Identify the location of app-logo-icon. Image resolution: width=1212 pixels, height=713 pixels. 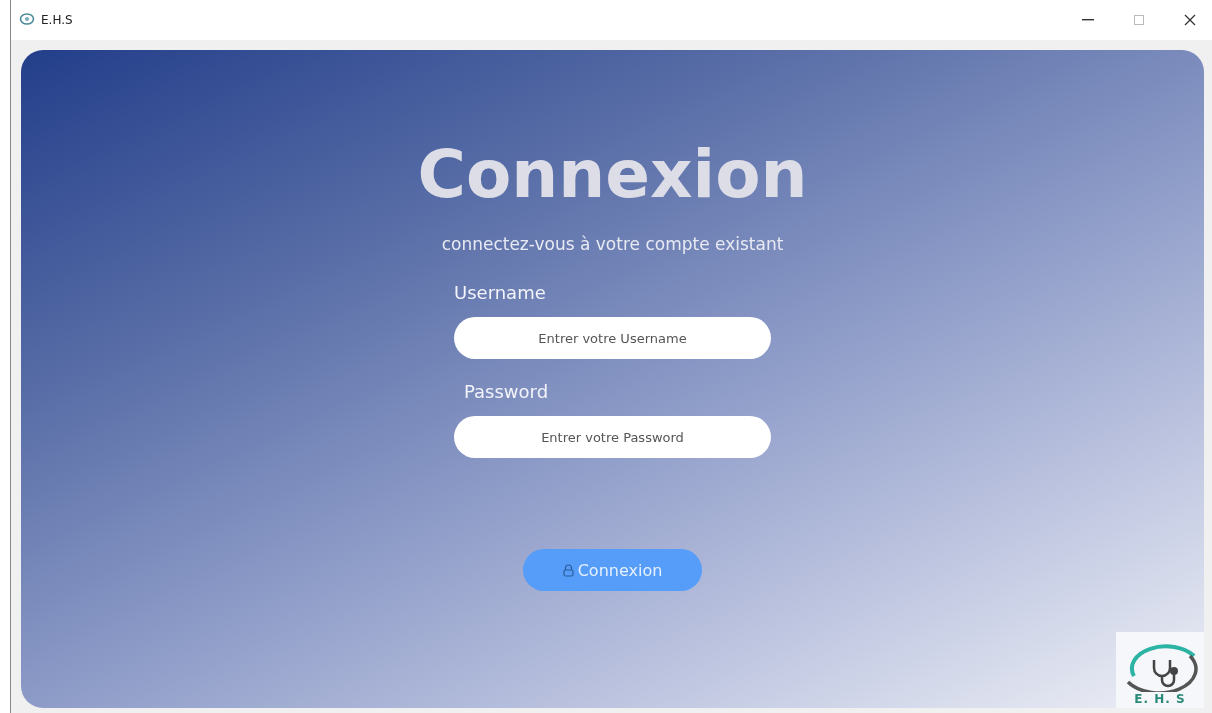
(27, 20).